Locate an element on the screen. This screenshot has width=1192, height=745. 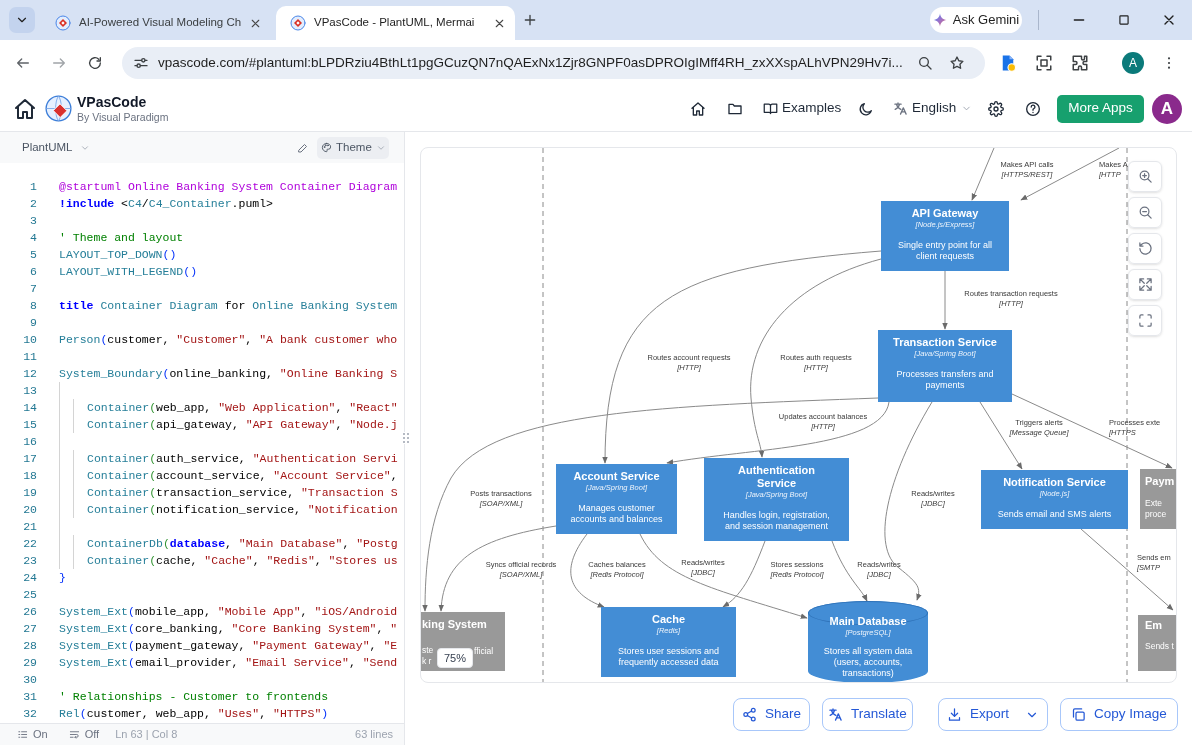
zoom-icon is located at coordinates (925, 63).